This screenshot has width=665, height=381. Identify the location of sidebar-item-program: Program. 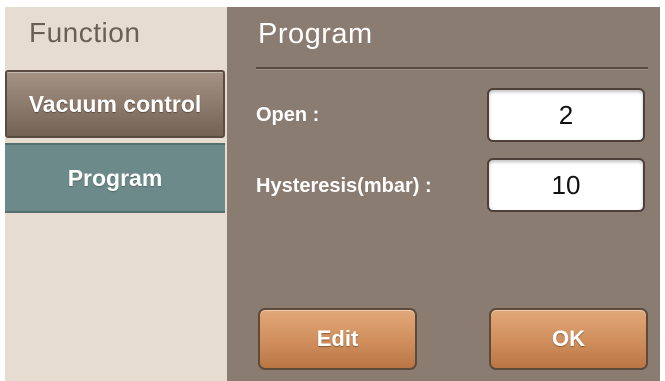
(115, 178).